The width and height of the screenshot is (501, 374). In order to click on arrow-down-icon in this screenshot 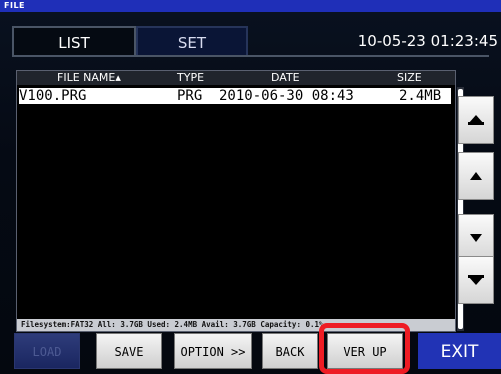, I will do `click(476, 238)`.